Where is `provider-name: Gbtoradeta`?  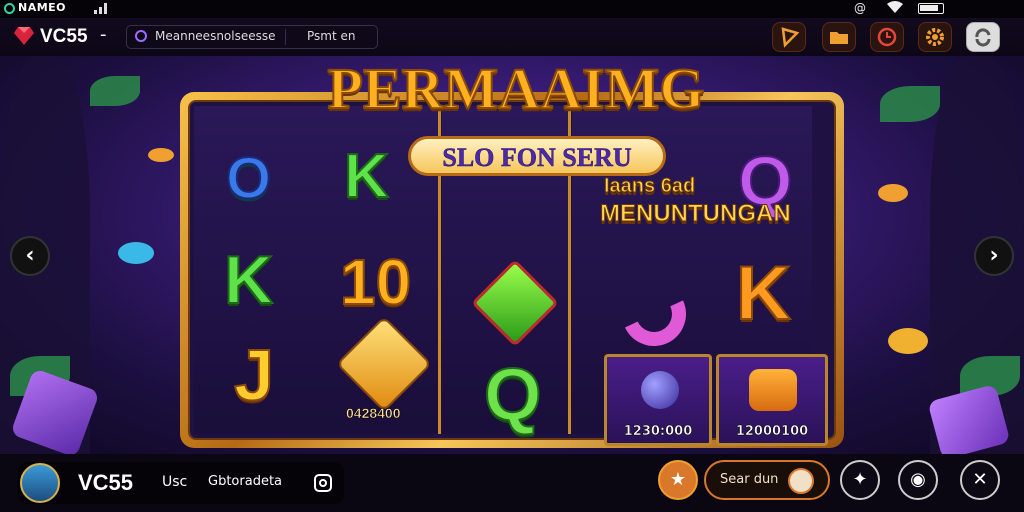 provider-name: Gbtoradeta is located at coordinates (245, 481).